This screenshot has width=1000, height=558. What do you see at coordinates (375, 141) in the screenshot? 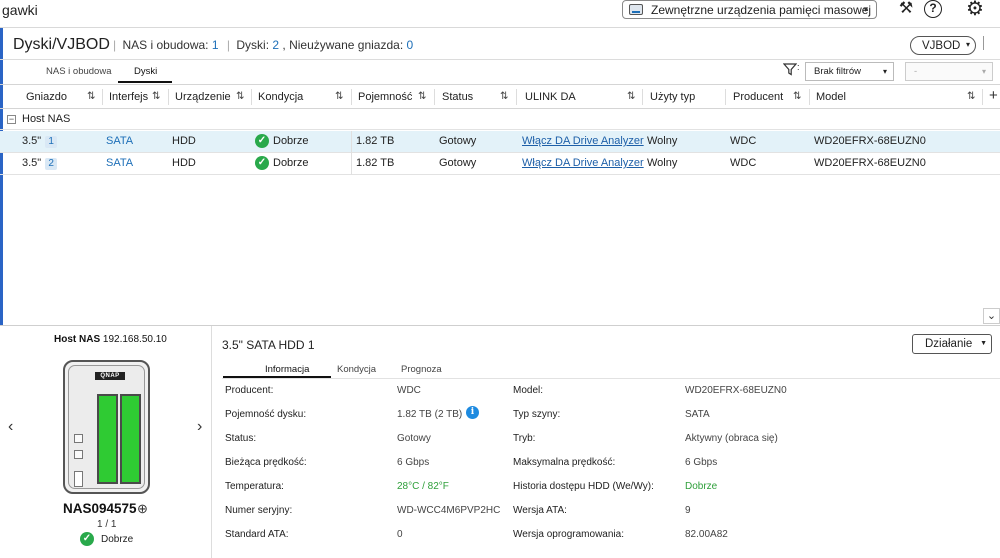
I see `capacity-cell: 1.82 TB` at bounding box center [375, 141].